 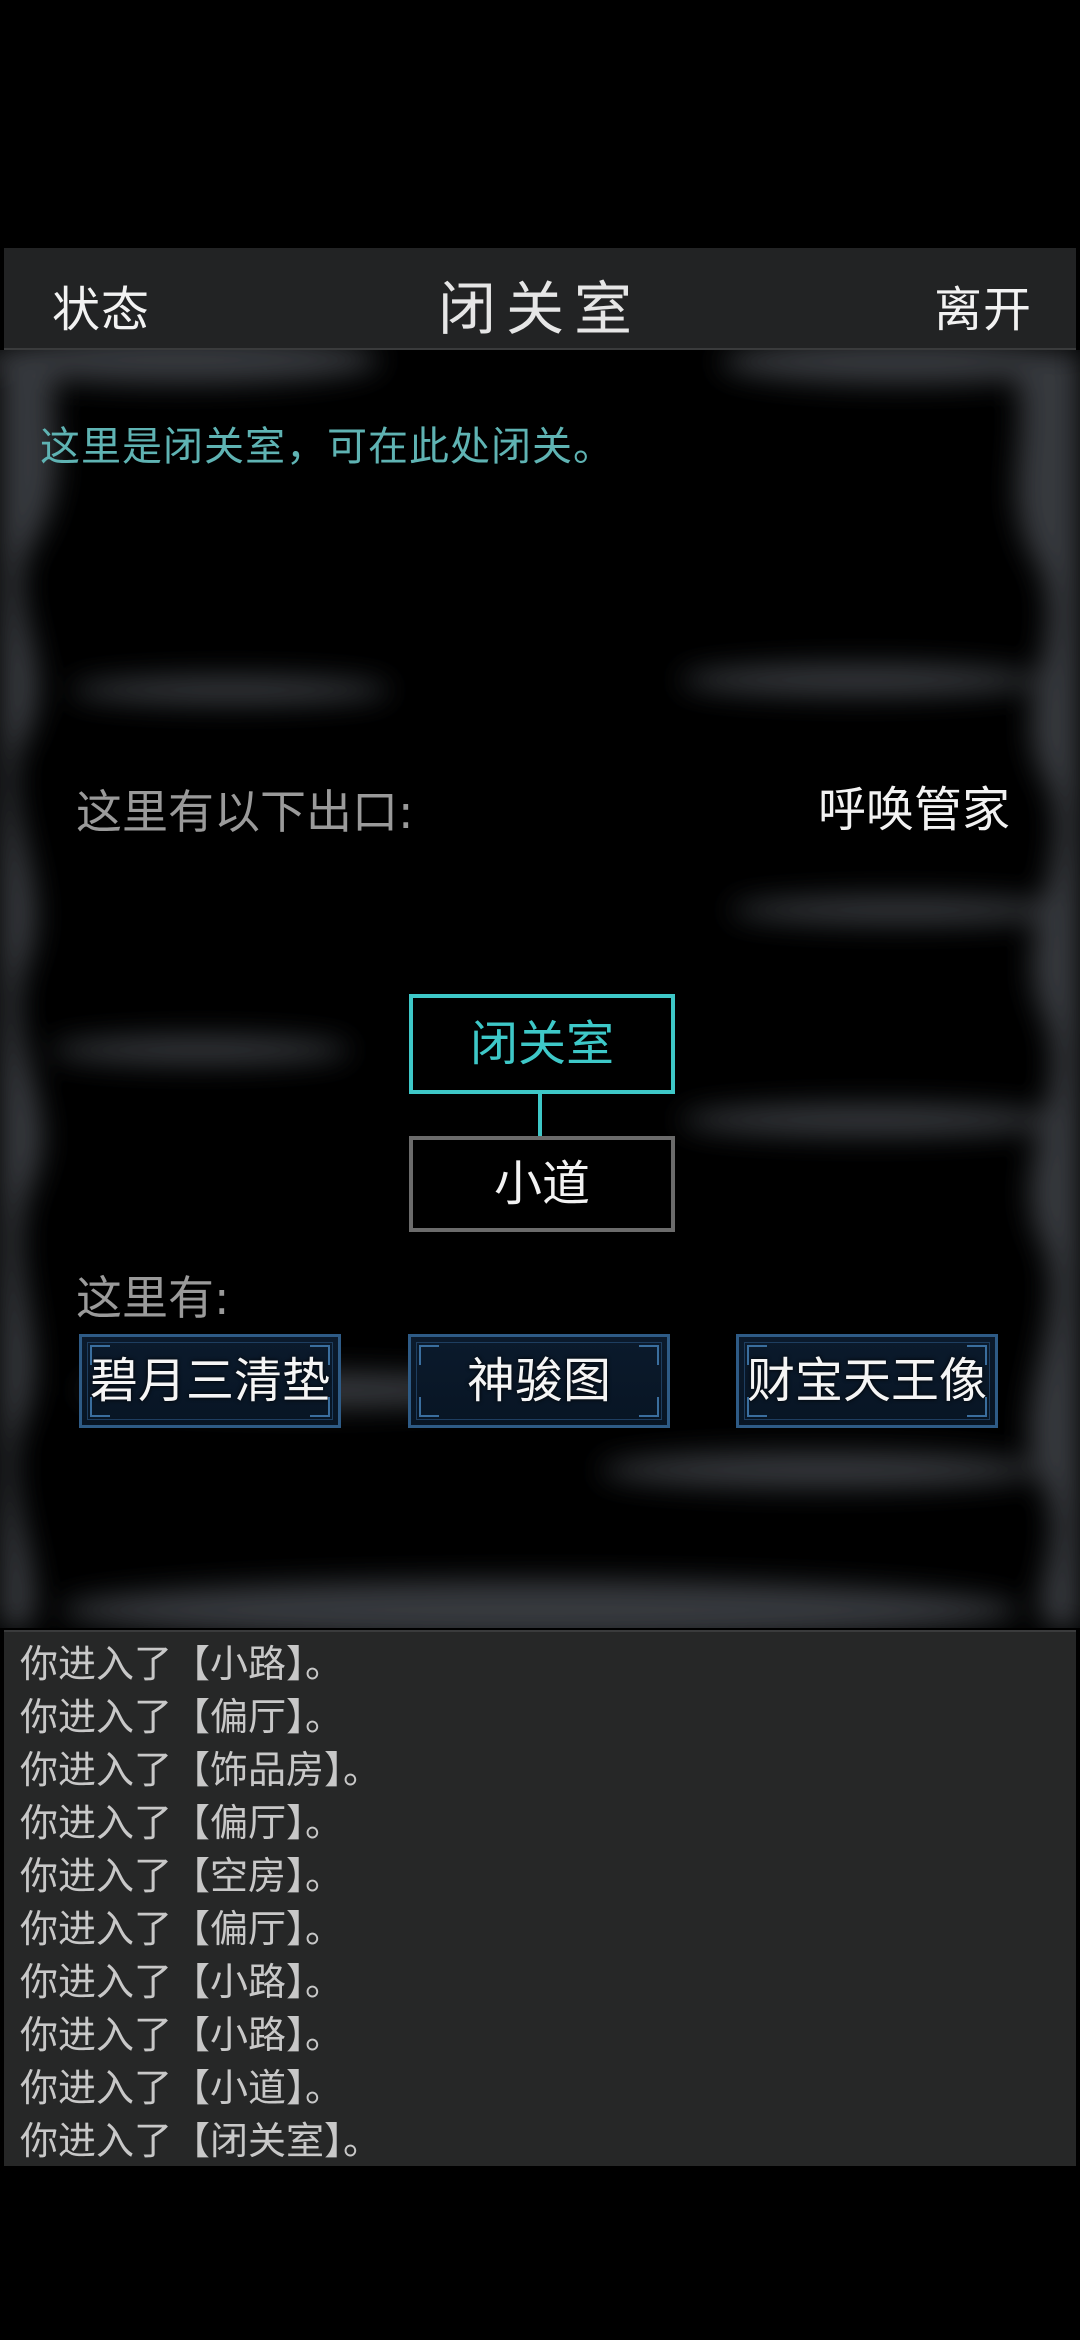 I want to click on call-butler-button: 呼唤管家, so click(x=914, y=805).